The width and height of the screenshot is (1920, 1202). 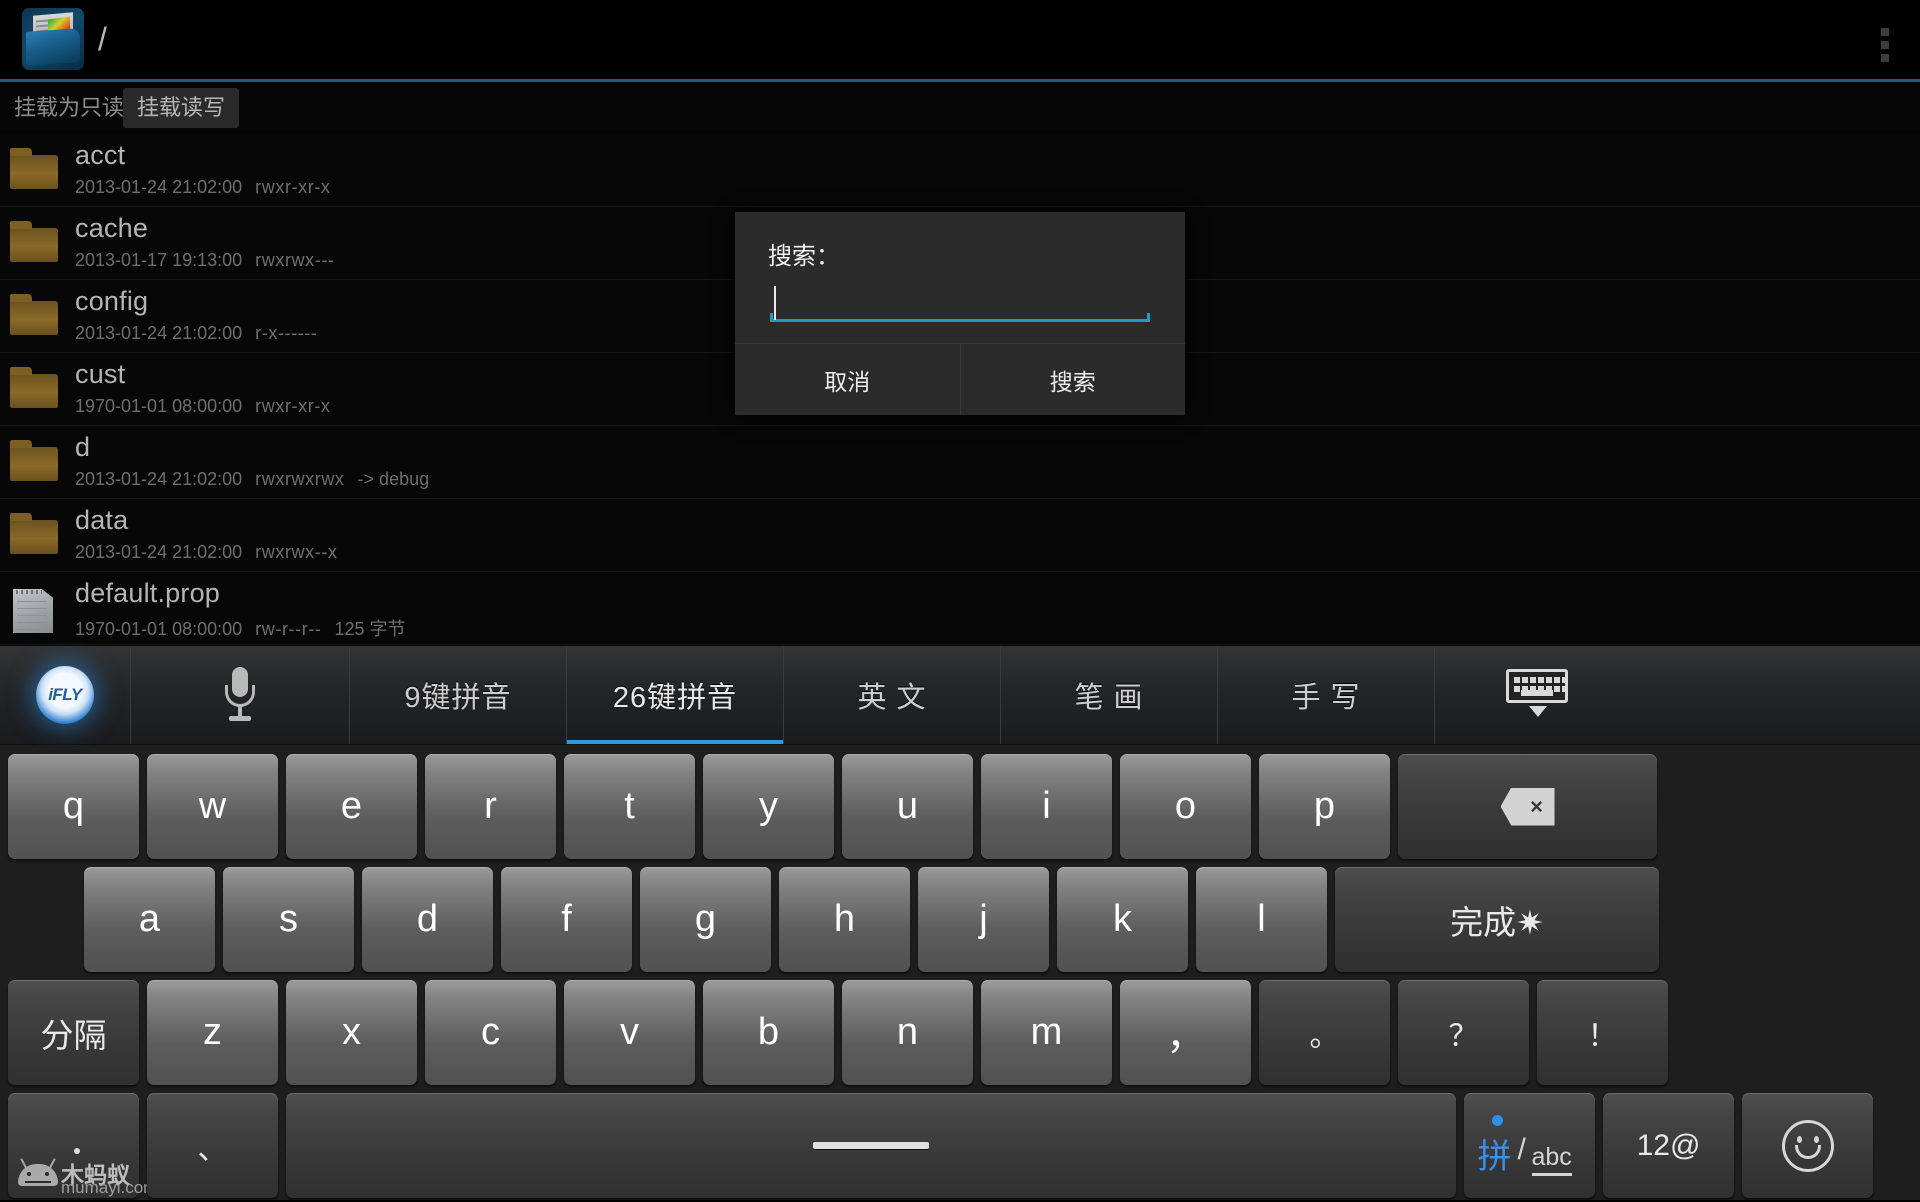 I want to click on key-pinyin-abc-toggle: 拼 / abc, so click(x=1529, y=1145).